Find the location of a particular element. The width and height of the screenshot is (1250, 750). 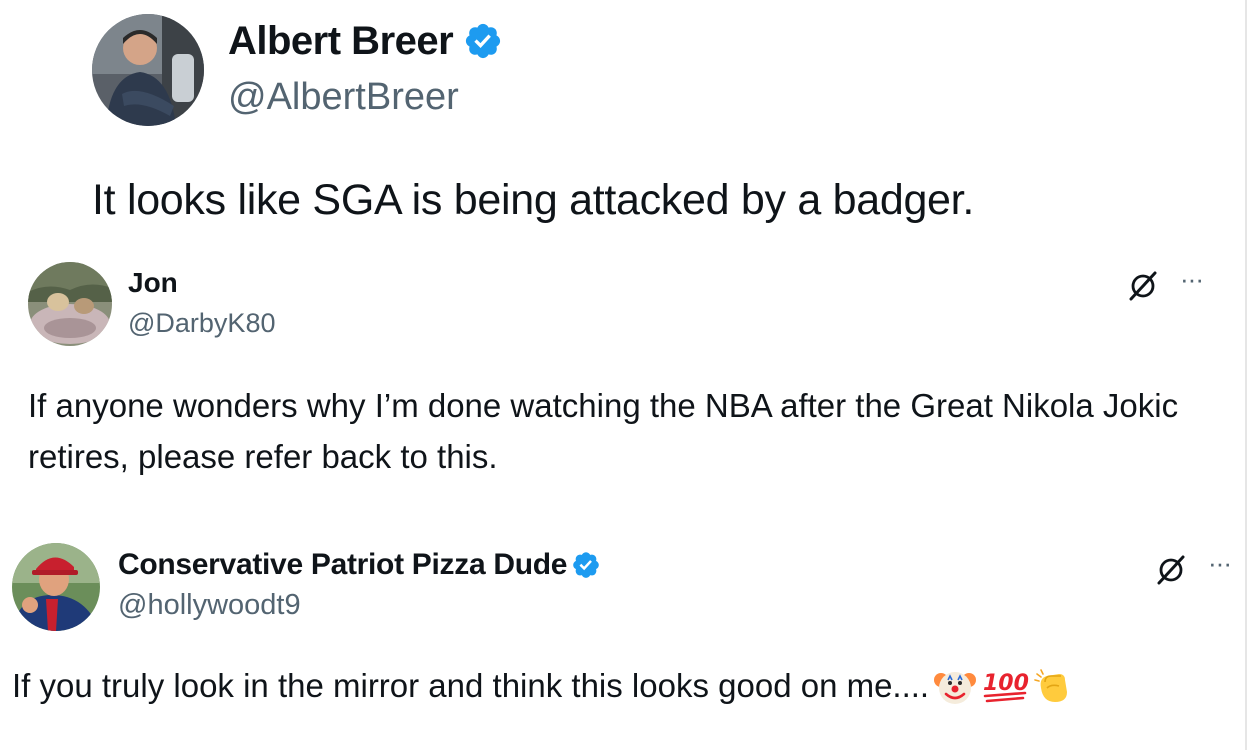

reply-1-avatar is located at coordinates (70, 304).